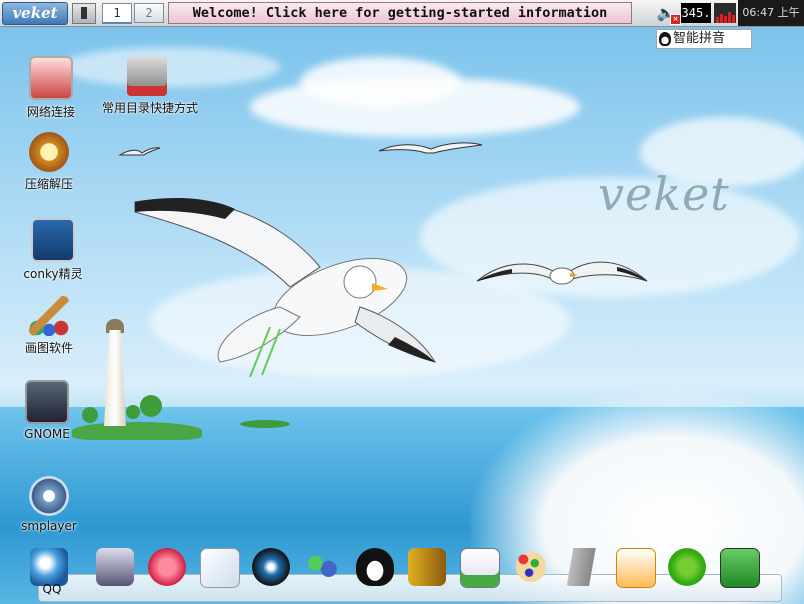 Image resolution: width=804 pixels, height=604 pixels. What do you see at coordinates (430, 148) in the screenshot?
I see `seagull-mid` at bounding box center [430, 148].